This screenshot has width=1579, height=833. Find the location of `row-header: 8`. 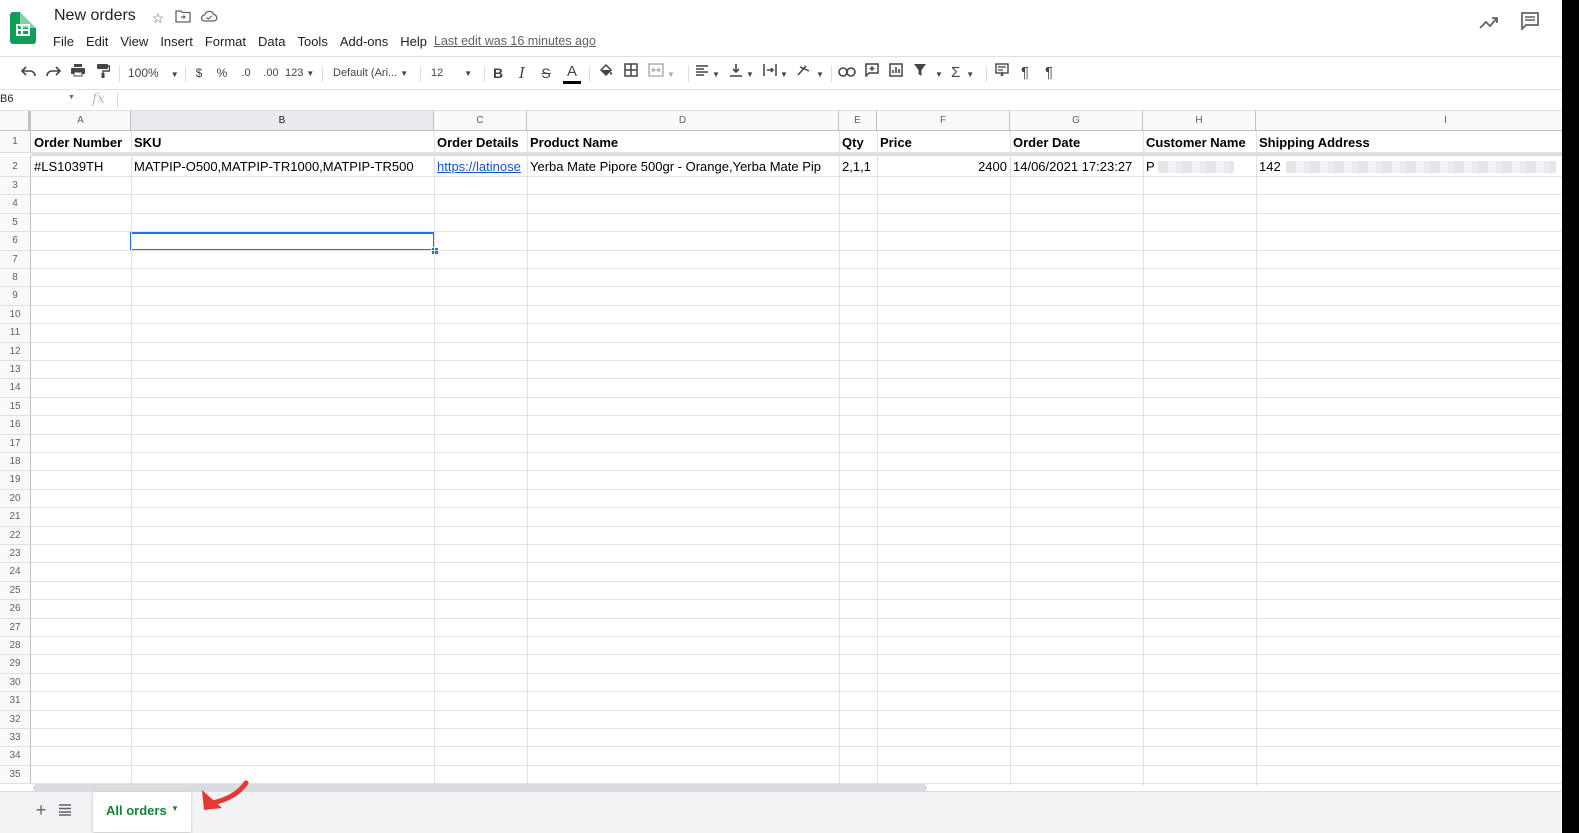

row-header: 8 is located at coordinates (15, 278).